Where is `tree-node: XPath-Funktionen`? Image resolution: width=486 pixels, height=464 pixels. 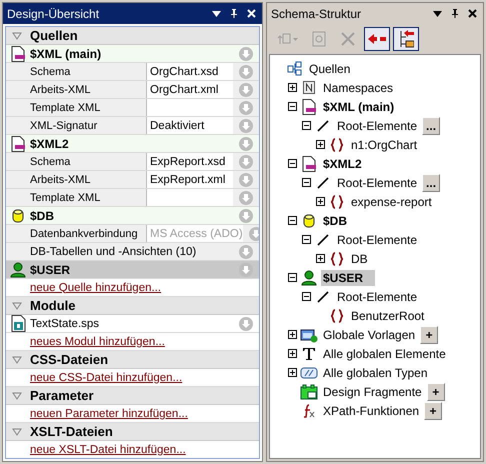 tree-node: XPath-Funktionen is located at coordinates (371, 410).